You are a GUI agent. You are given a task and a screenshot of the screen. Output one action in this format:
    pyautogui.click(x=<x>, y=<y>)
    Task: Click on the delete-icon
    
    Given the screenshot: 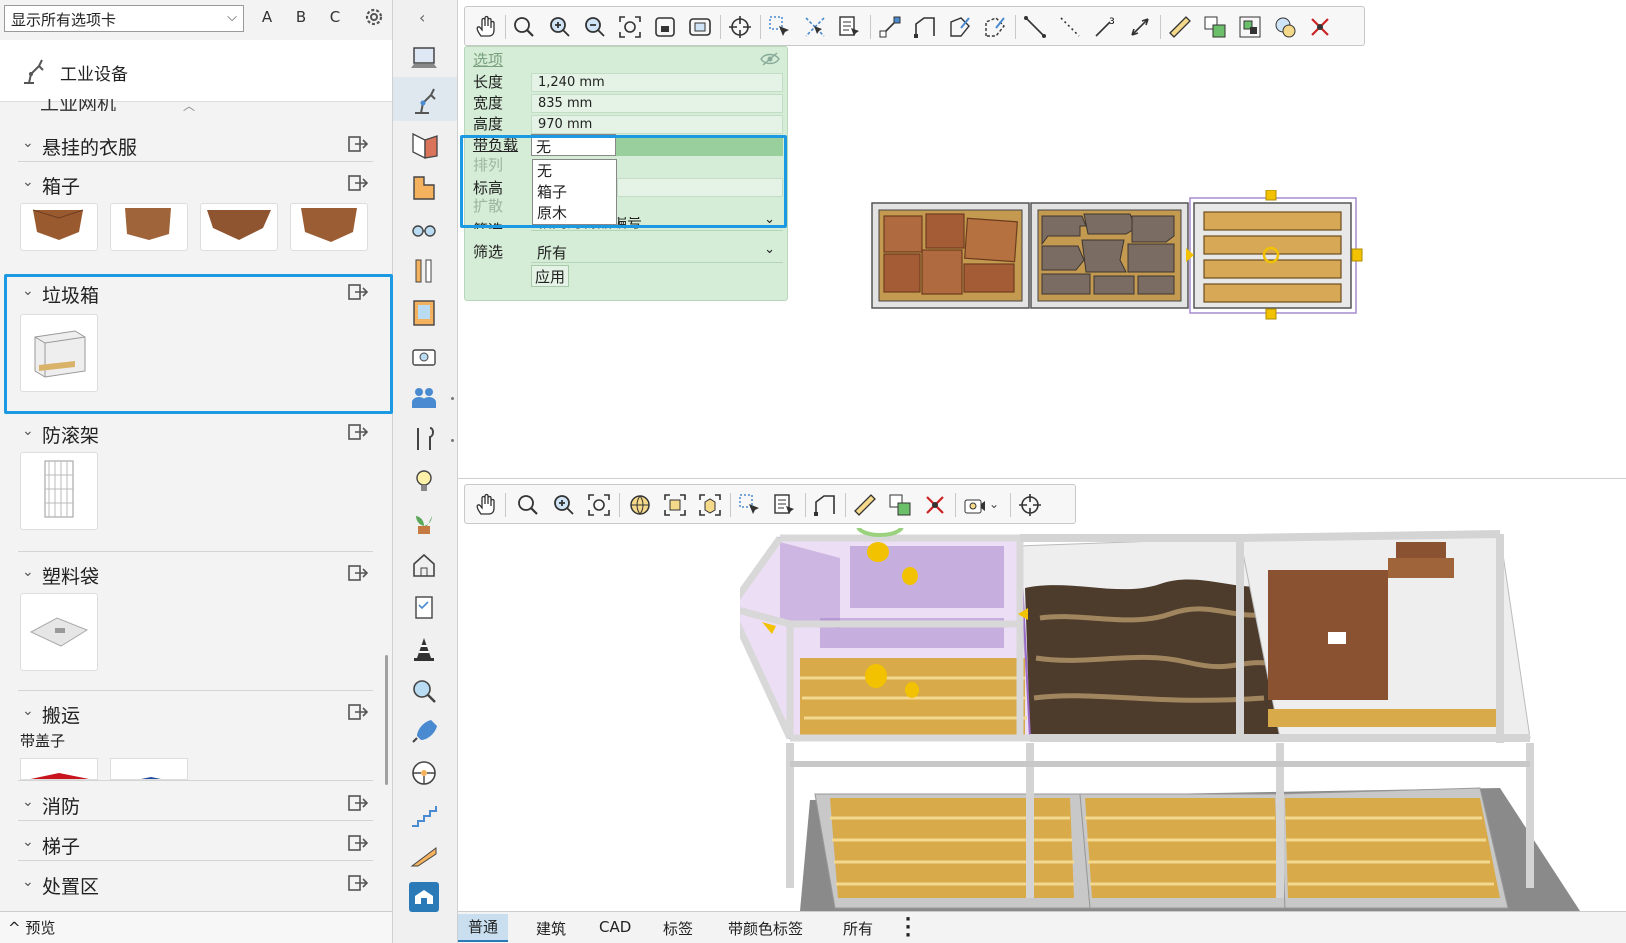 What is the action you would take?
    pyautogui.click(x=935, y=505)
    